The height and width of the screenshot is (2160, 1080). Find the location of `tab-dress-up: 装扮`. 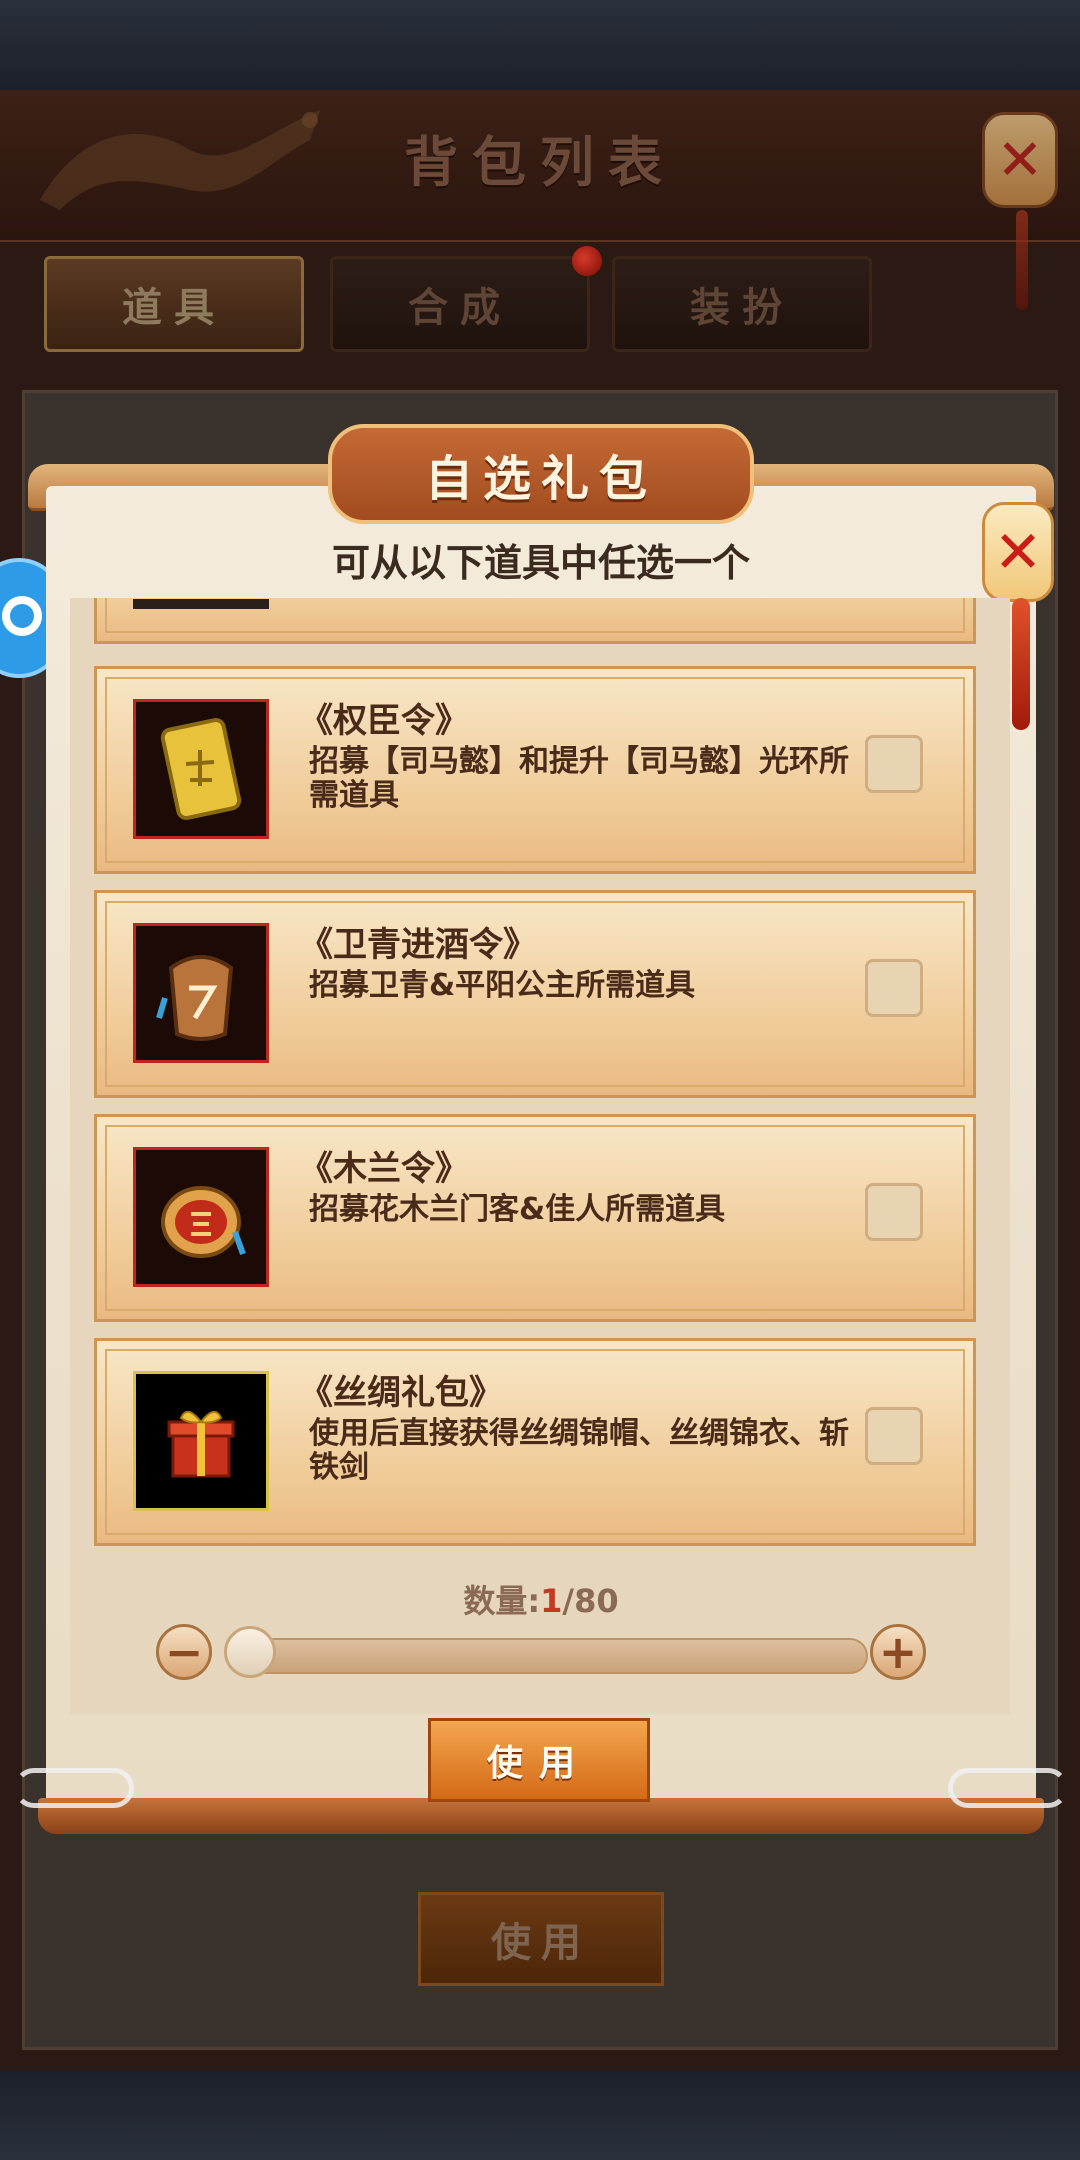

tab-dress-up: 装扮 is located at coordinates (742, 304).